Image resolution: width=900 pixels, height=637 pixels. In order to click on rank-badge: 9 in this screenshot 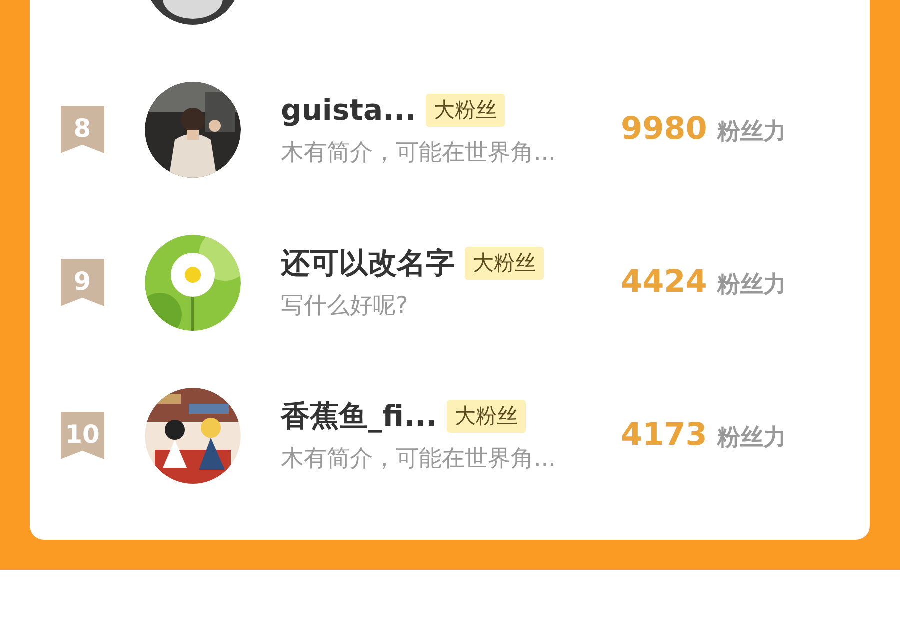, I will do `click(82, 282)`.